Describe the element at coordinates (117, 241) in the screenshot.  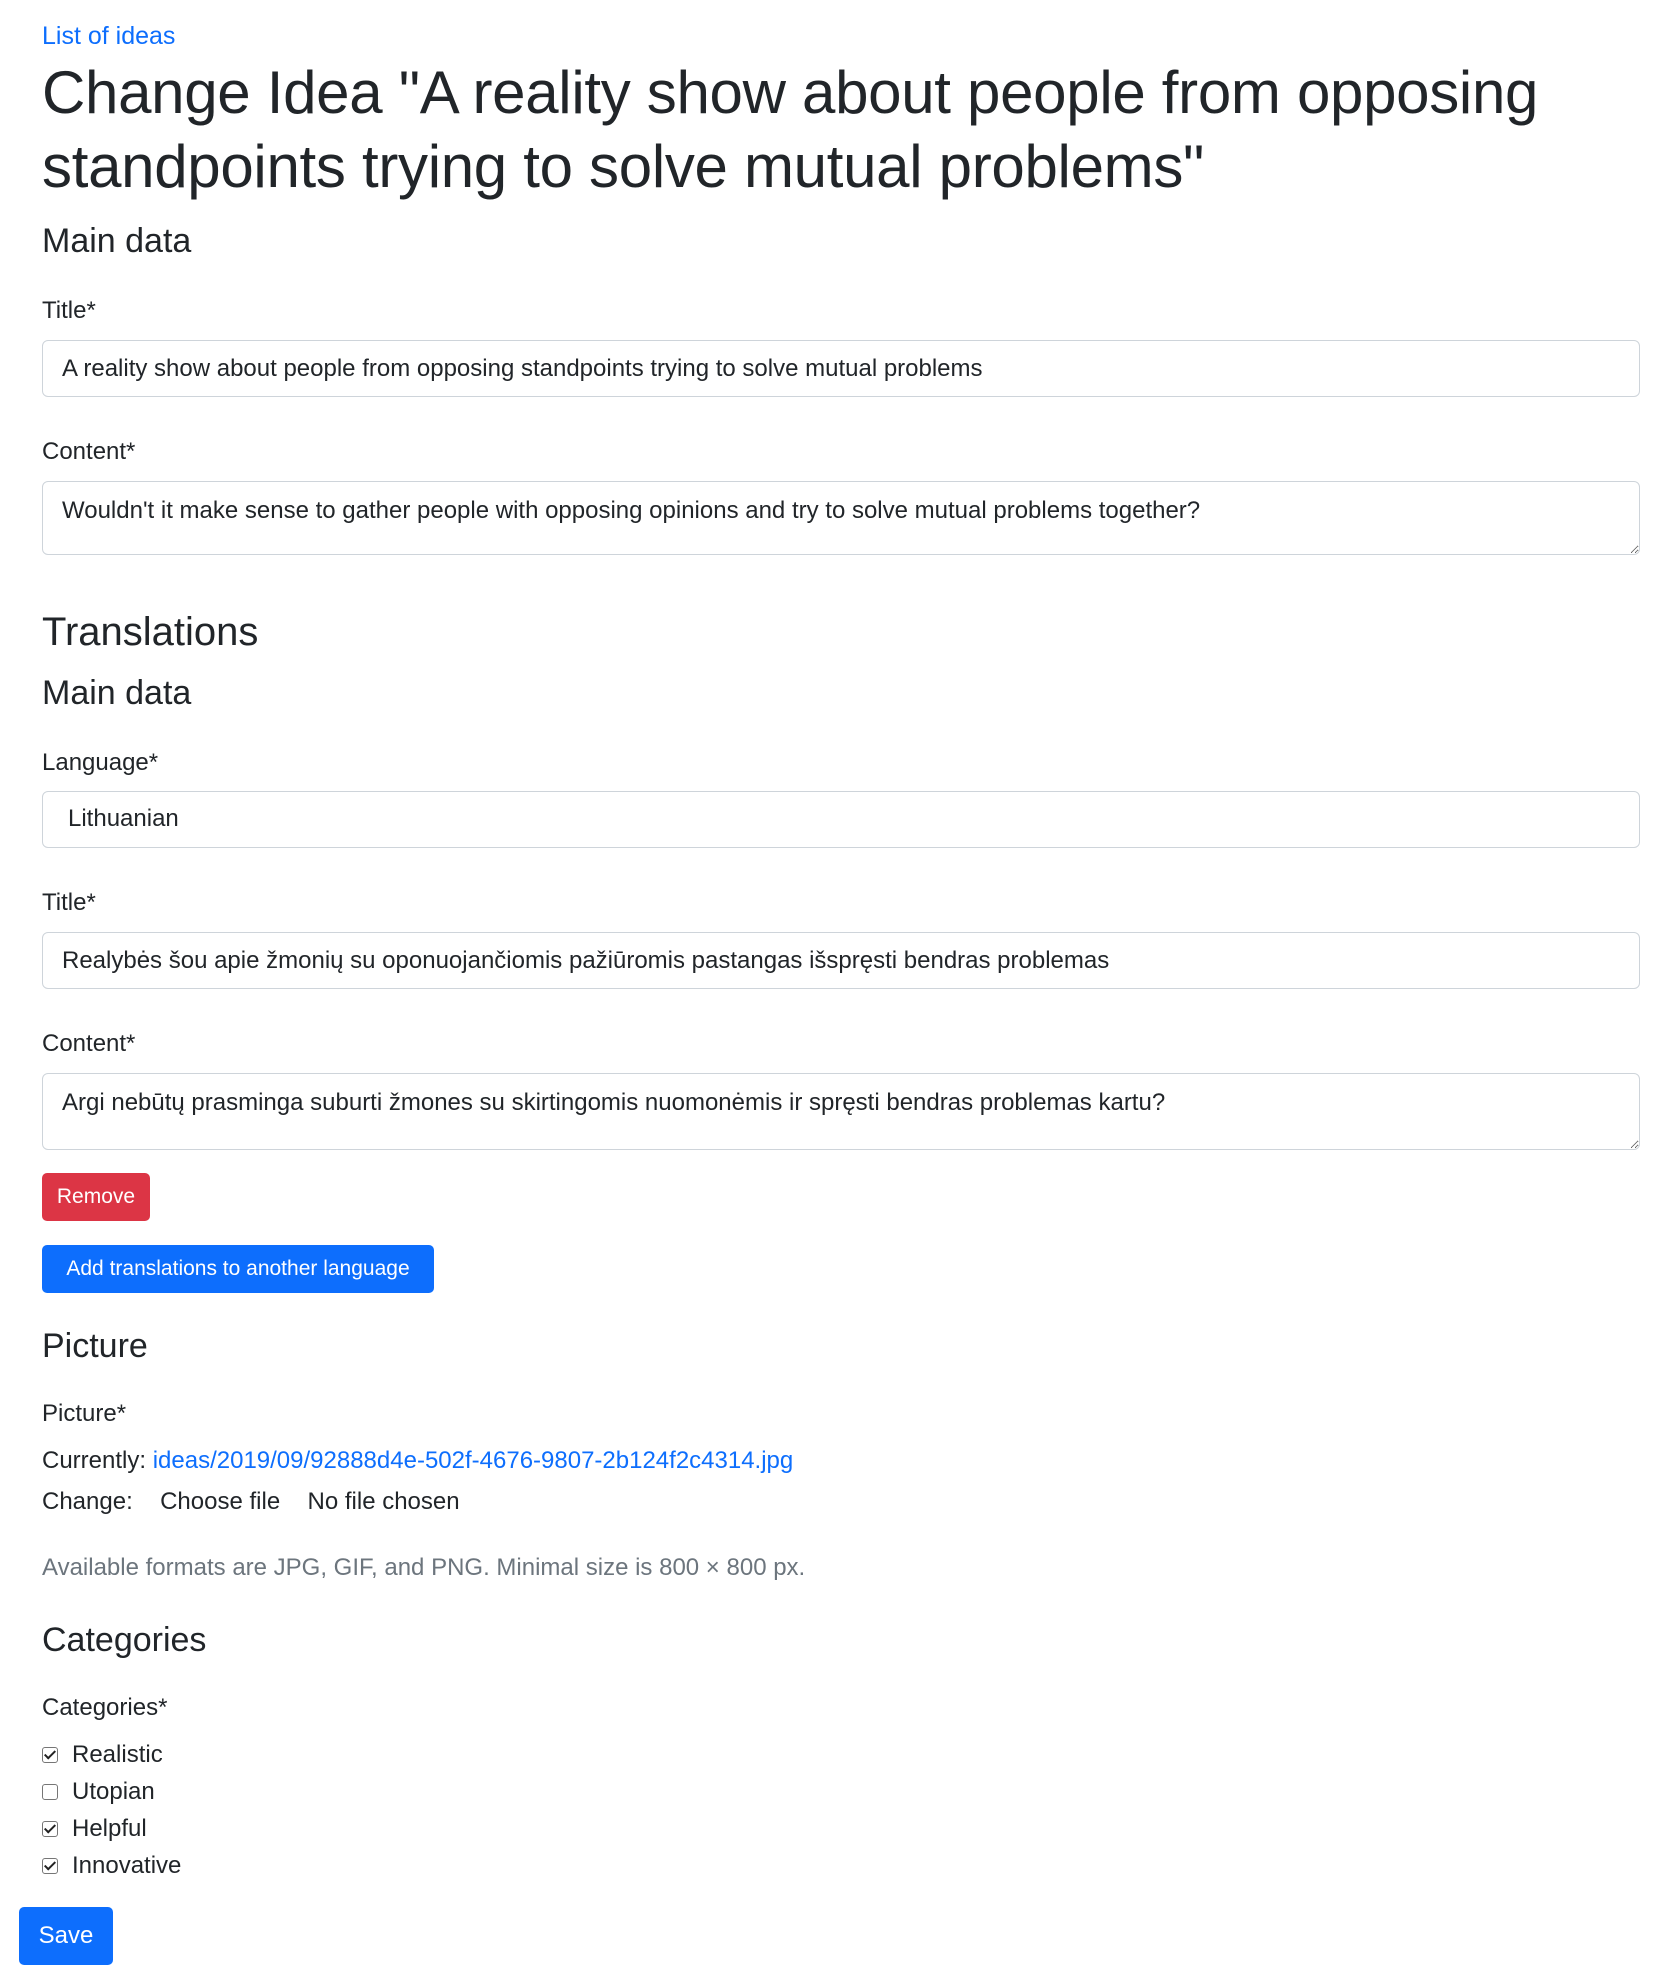
I see `main-data-heading: Main data` at that location.